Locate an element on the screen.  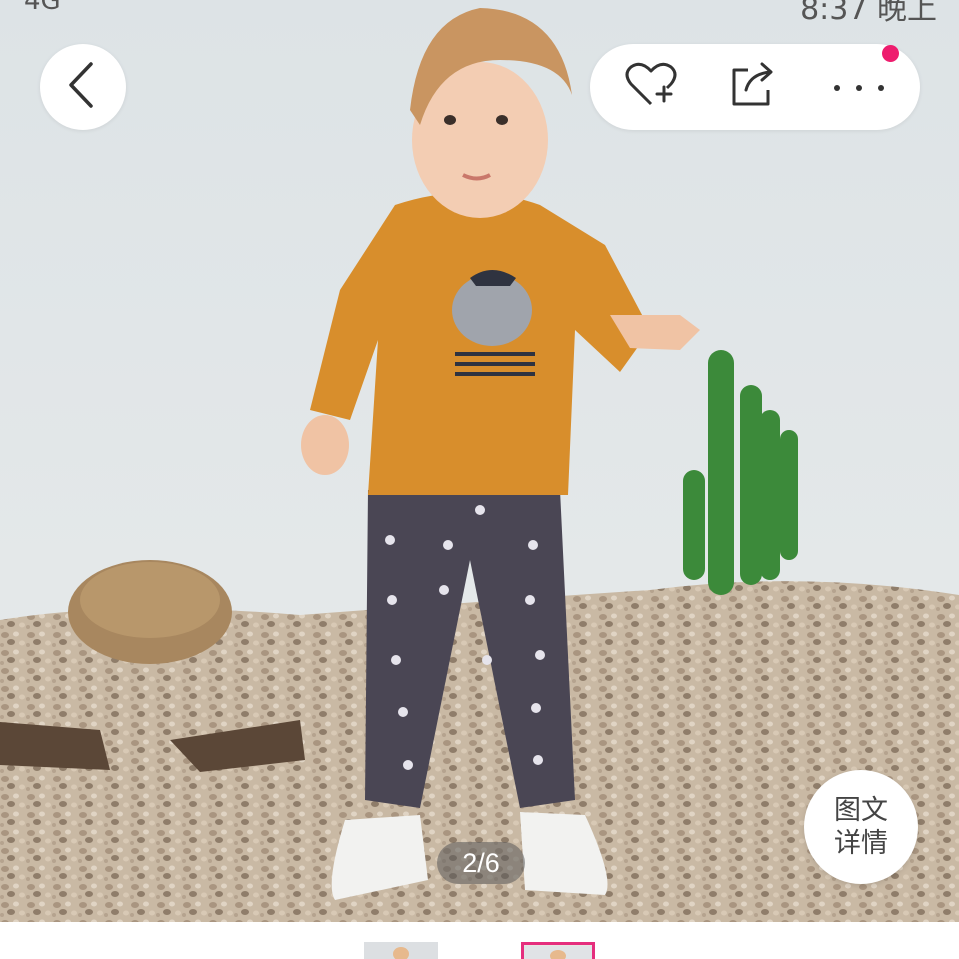
clock: 8:37 晚上 is located at coordinates (868, 11).